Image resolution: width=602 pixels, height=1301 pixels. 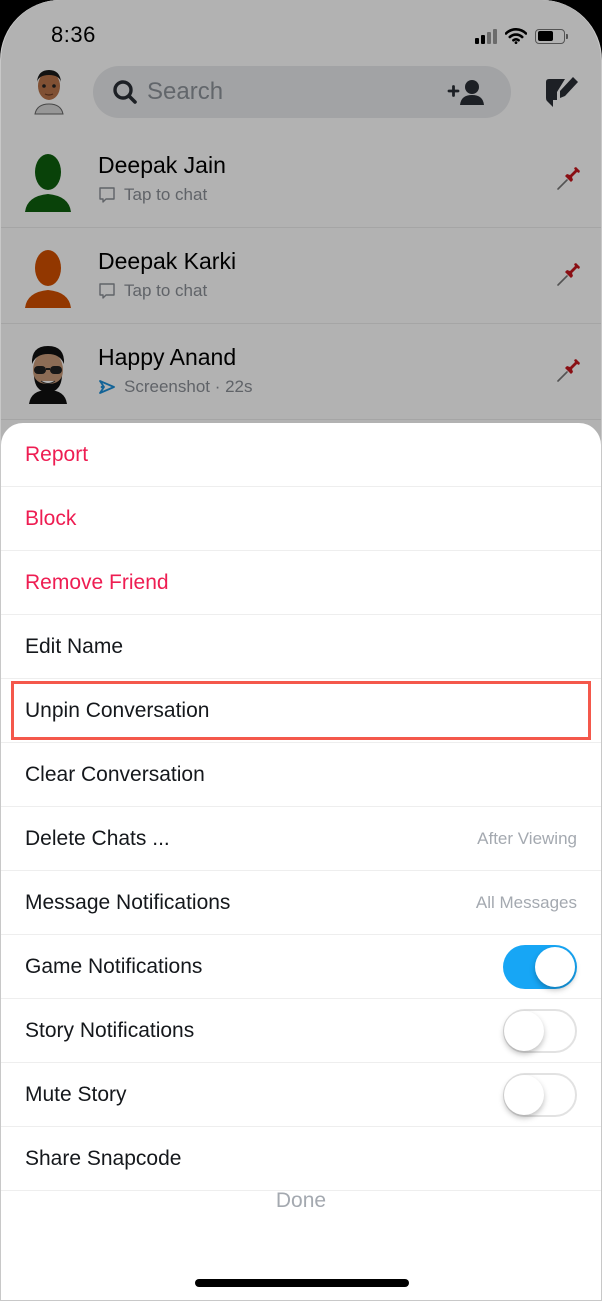 What do you see at coordinates (114, 966) in the screenshot?
I see `menu-item-label: Game Notifications` at bounding box center [114, 966].